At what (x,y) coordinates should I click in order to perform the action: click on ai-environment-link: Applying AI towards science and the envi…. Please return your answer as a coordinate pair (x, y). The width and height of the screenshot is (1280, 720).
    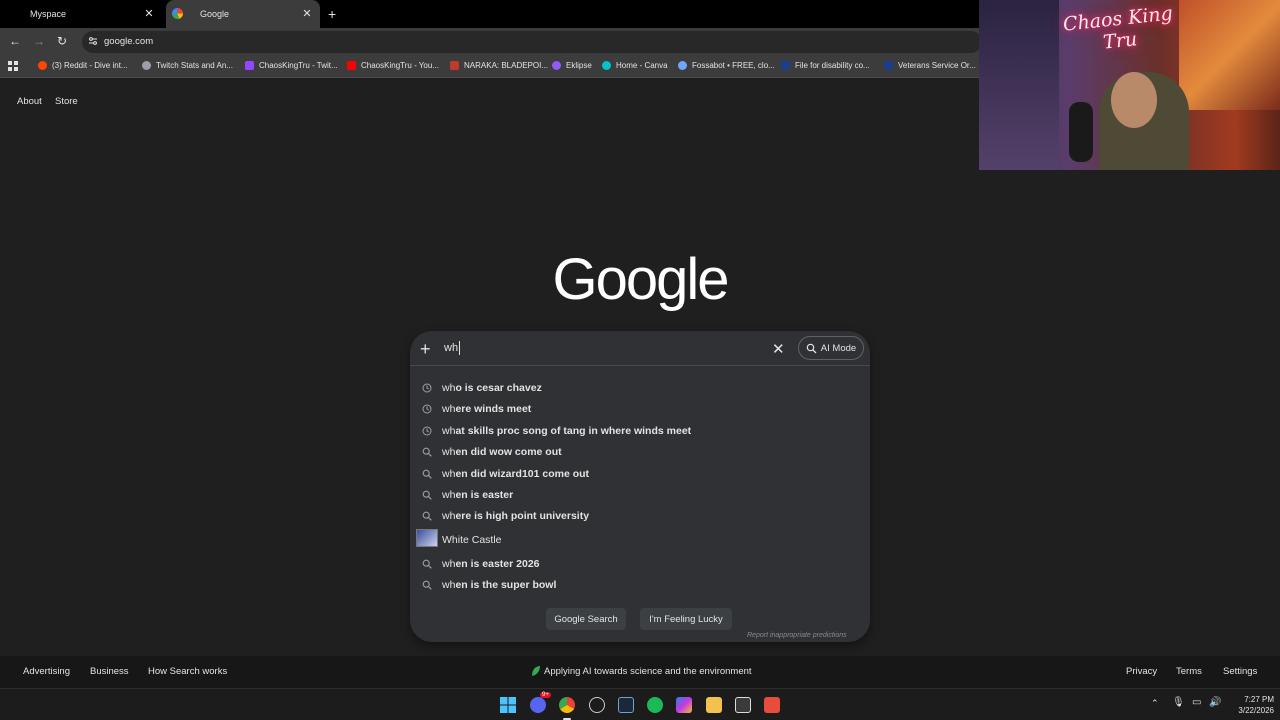
    Looking at the image, I should click on (648, 671).